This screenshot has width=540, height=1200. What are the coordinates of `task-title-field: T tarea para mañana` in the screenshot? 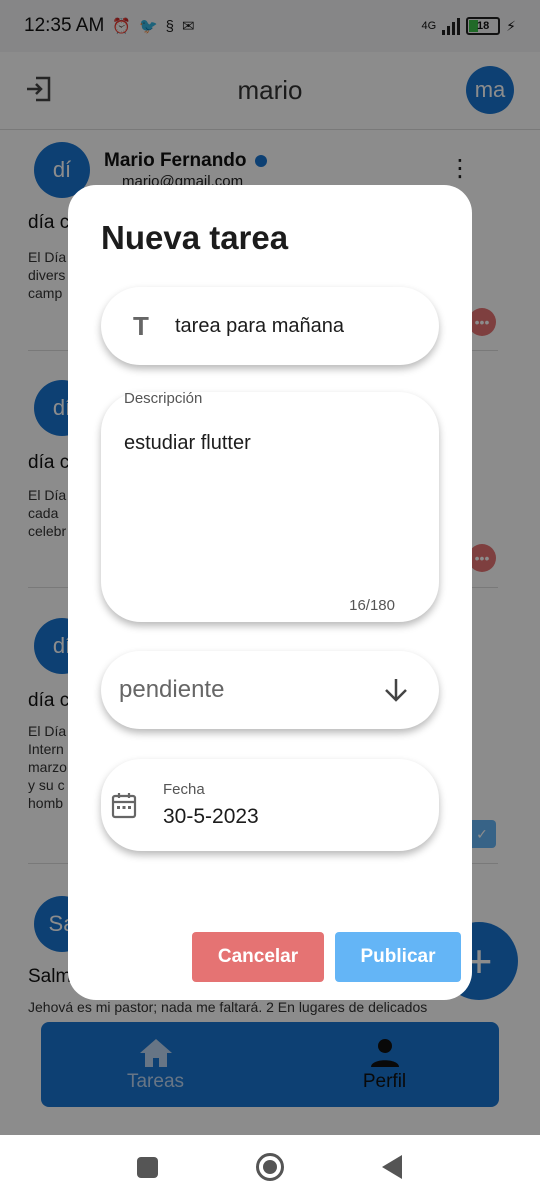 It's located at (270, 326).